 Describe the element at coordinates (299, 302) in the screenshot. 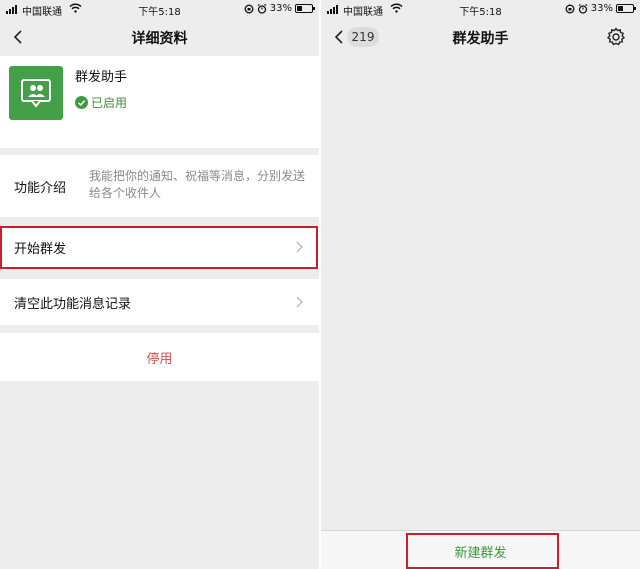

I see `chevron-right-icon` at that location.